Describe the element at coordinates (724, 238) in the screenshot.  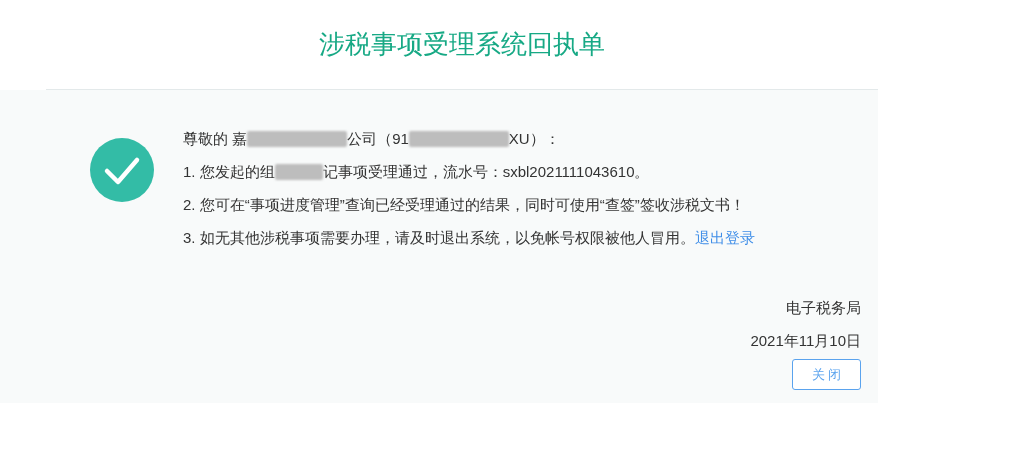
I see `logout-link: 退出登录` at that location.